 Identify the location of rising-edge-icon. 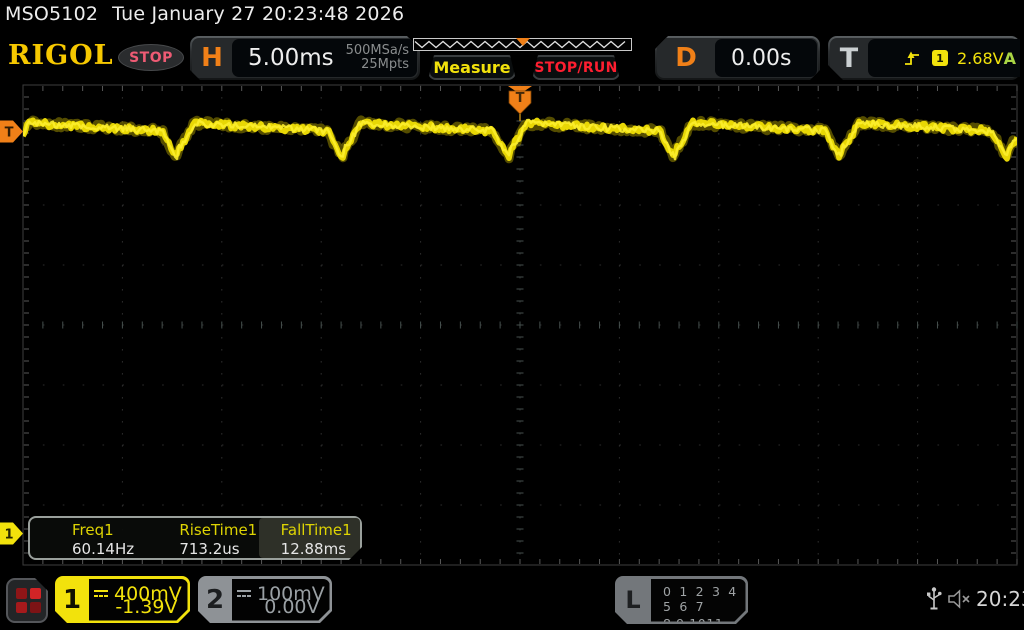
(912, 58).